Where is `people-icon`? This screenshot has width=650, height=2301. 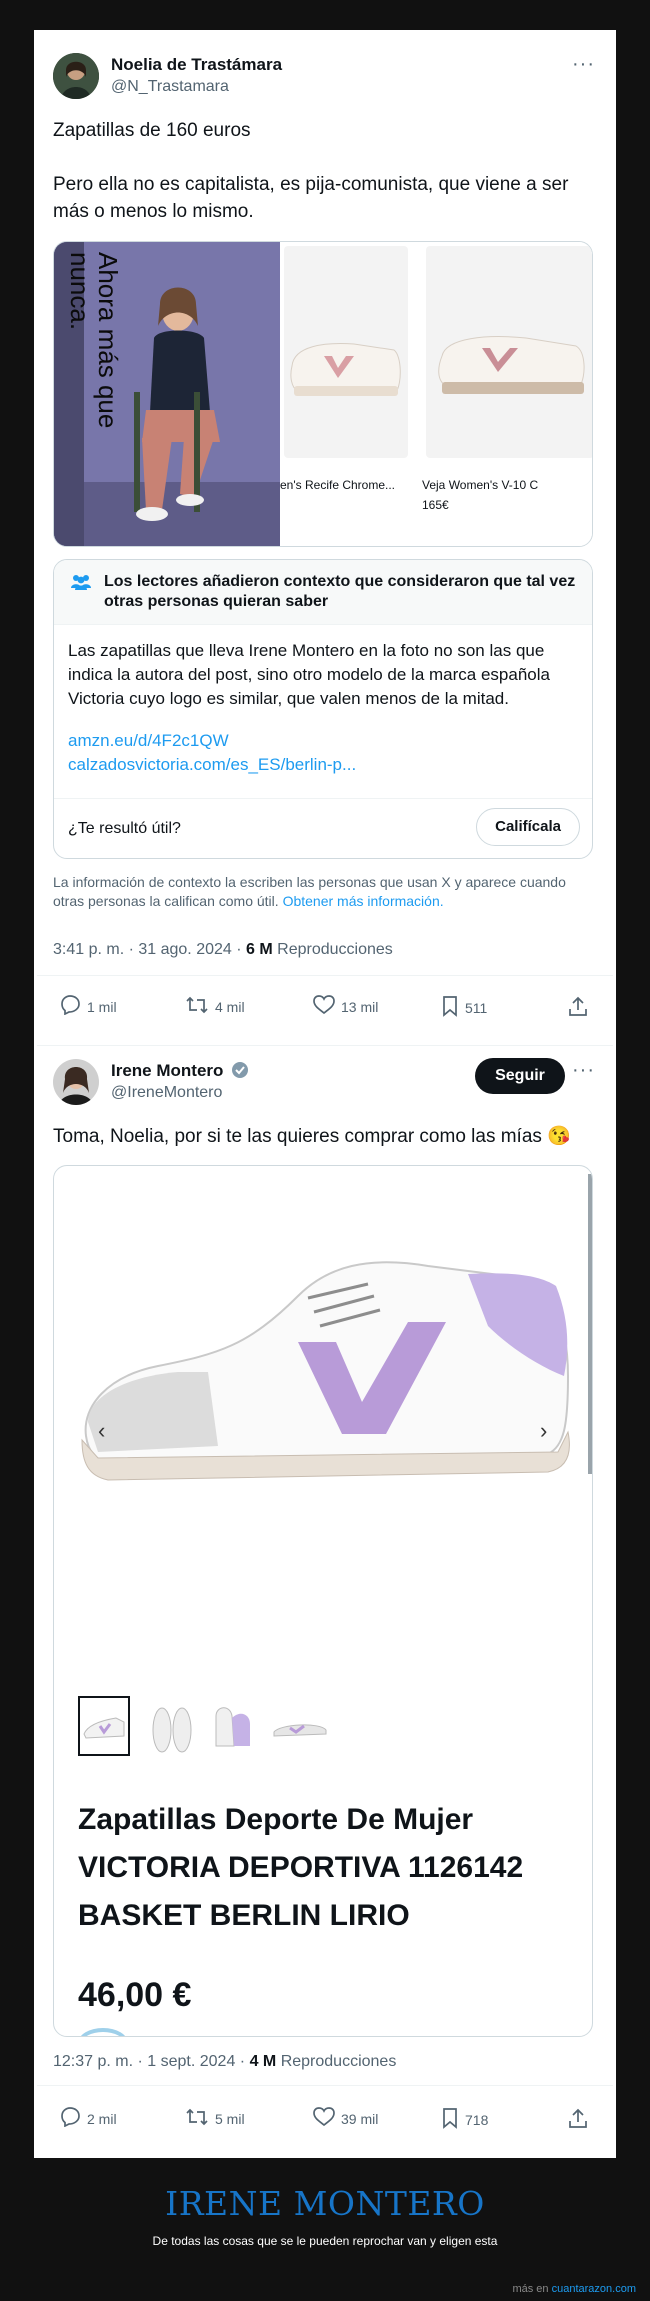 people-icon is located at coordinates (81, 585).